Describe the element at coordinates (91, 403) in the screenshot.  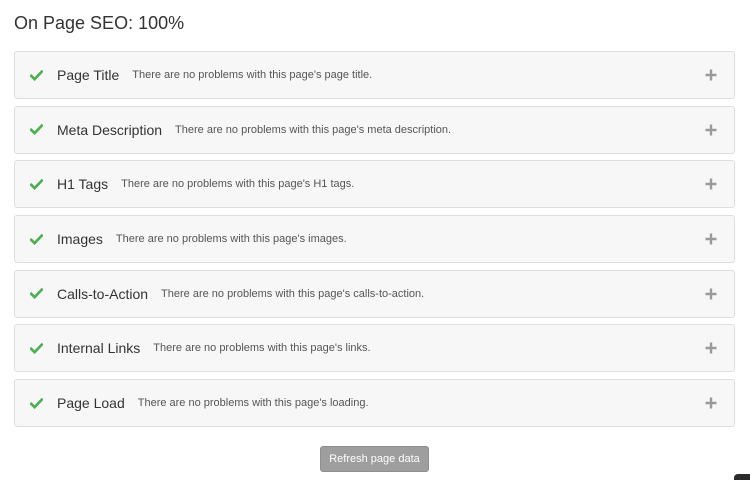
I see `check-title: Page Load` at that location.